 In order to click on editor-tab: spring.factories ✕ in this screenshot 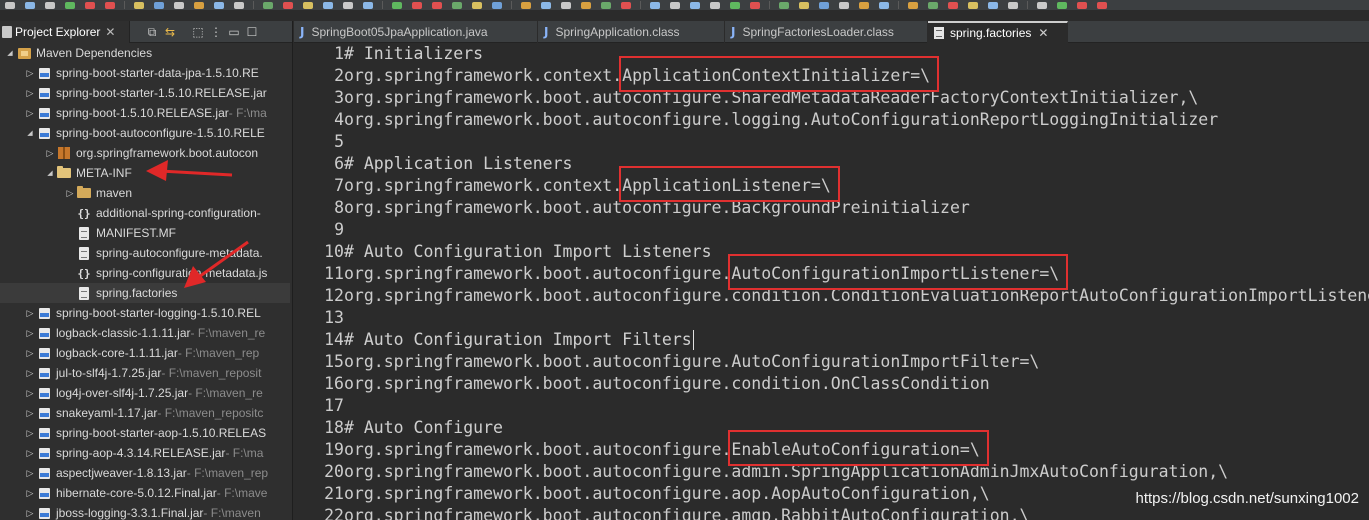, I will do `click(998, 32)`.